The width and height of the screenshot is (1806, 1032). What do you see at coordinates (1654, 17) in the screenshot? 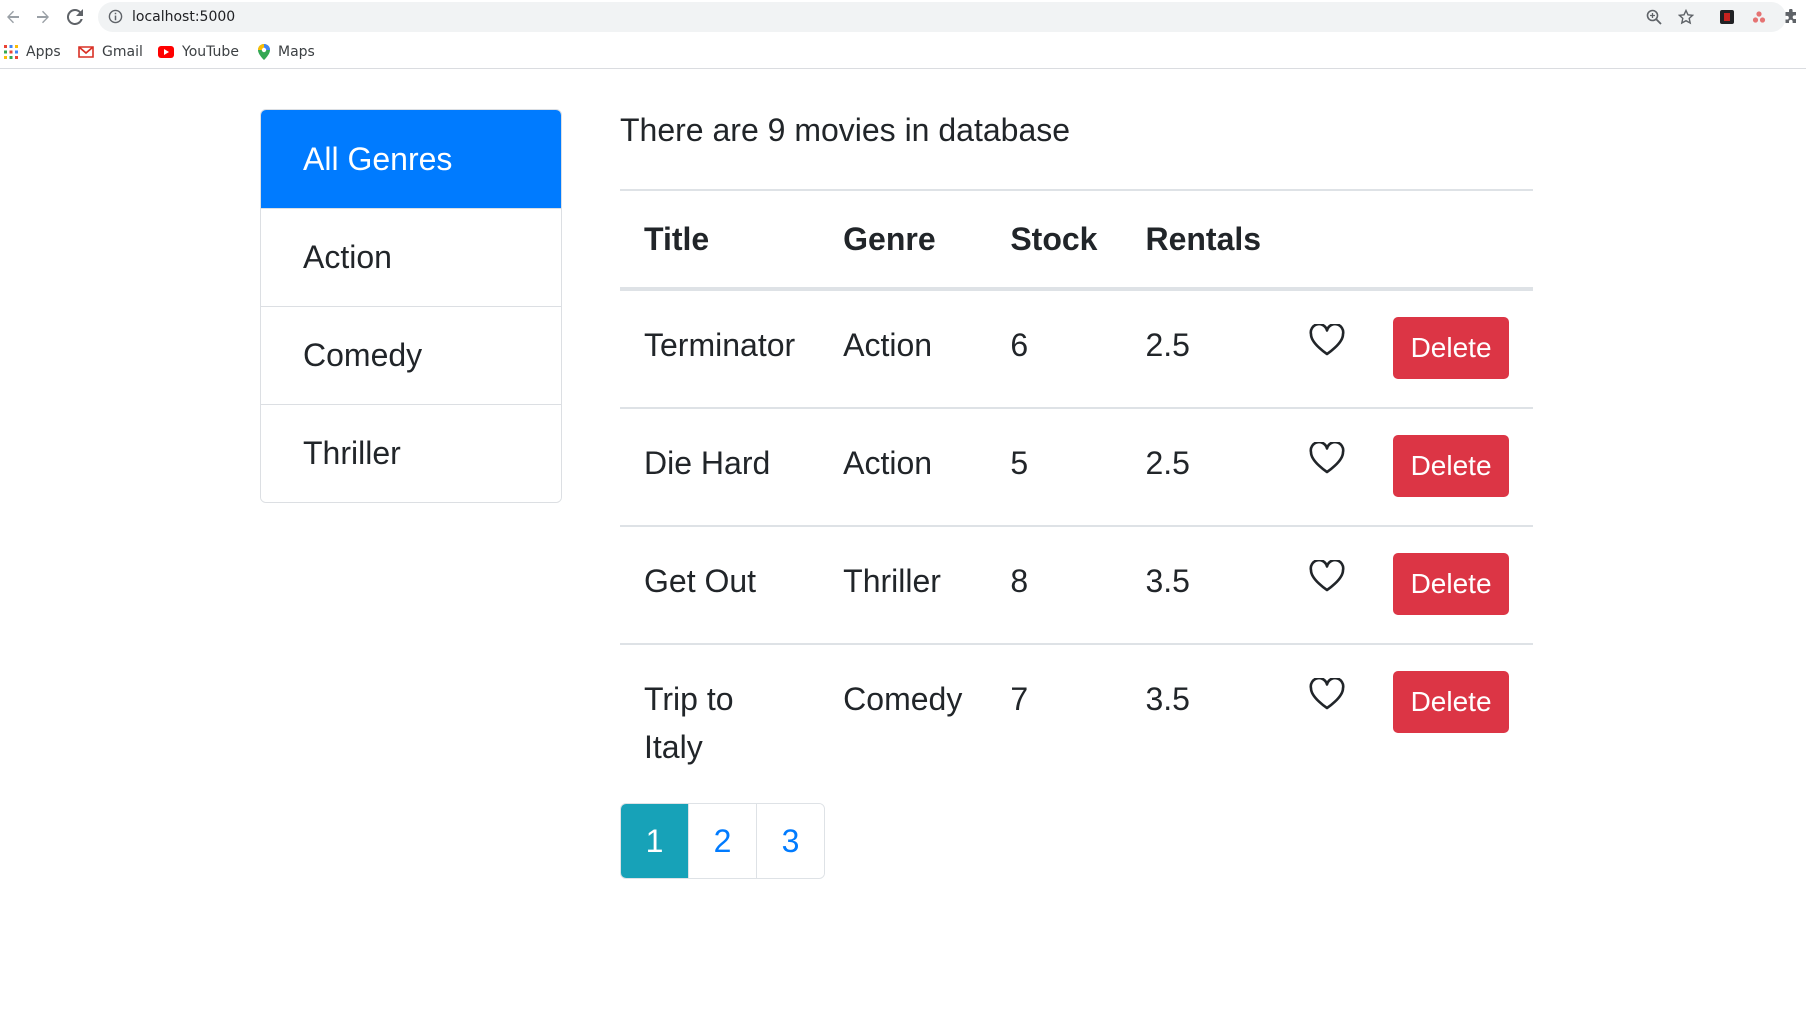
I see `zoom-icon` at bounding box center [1654, 17].